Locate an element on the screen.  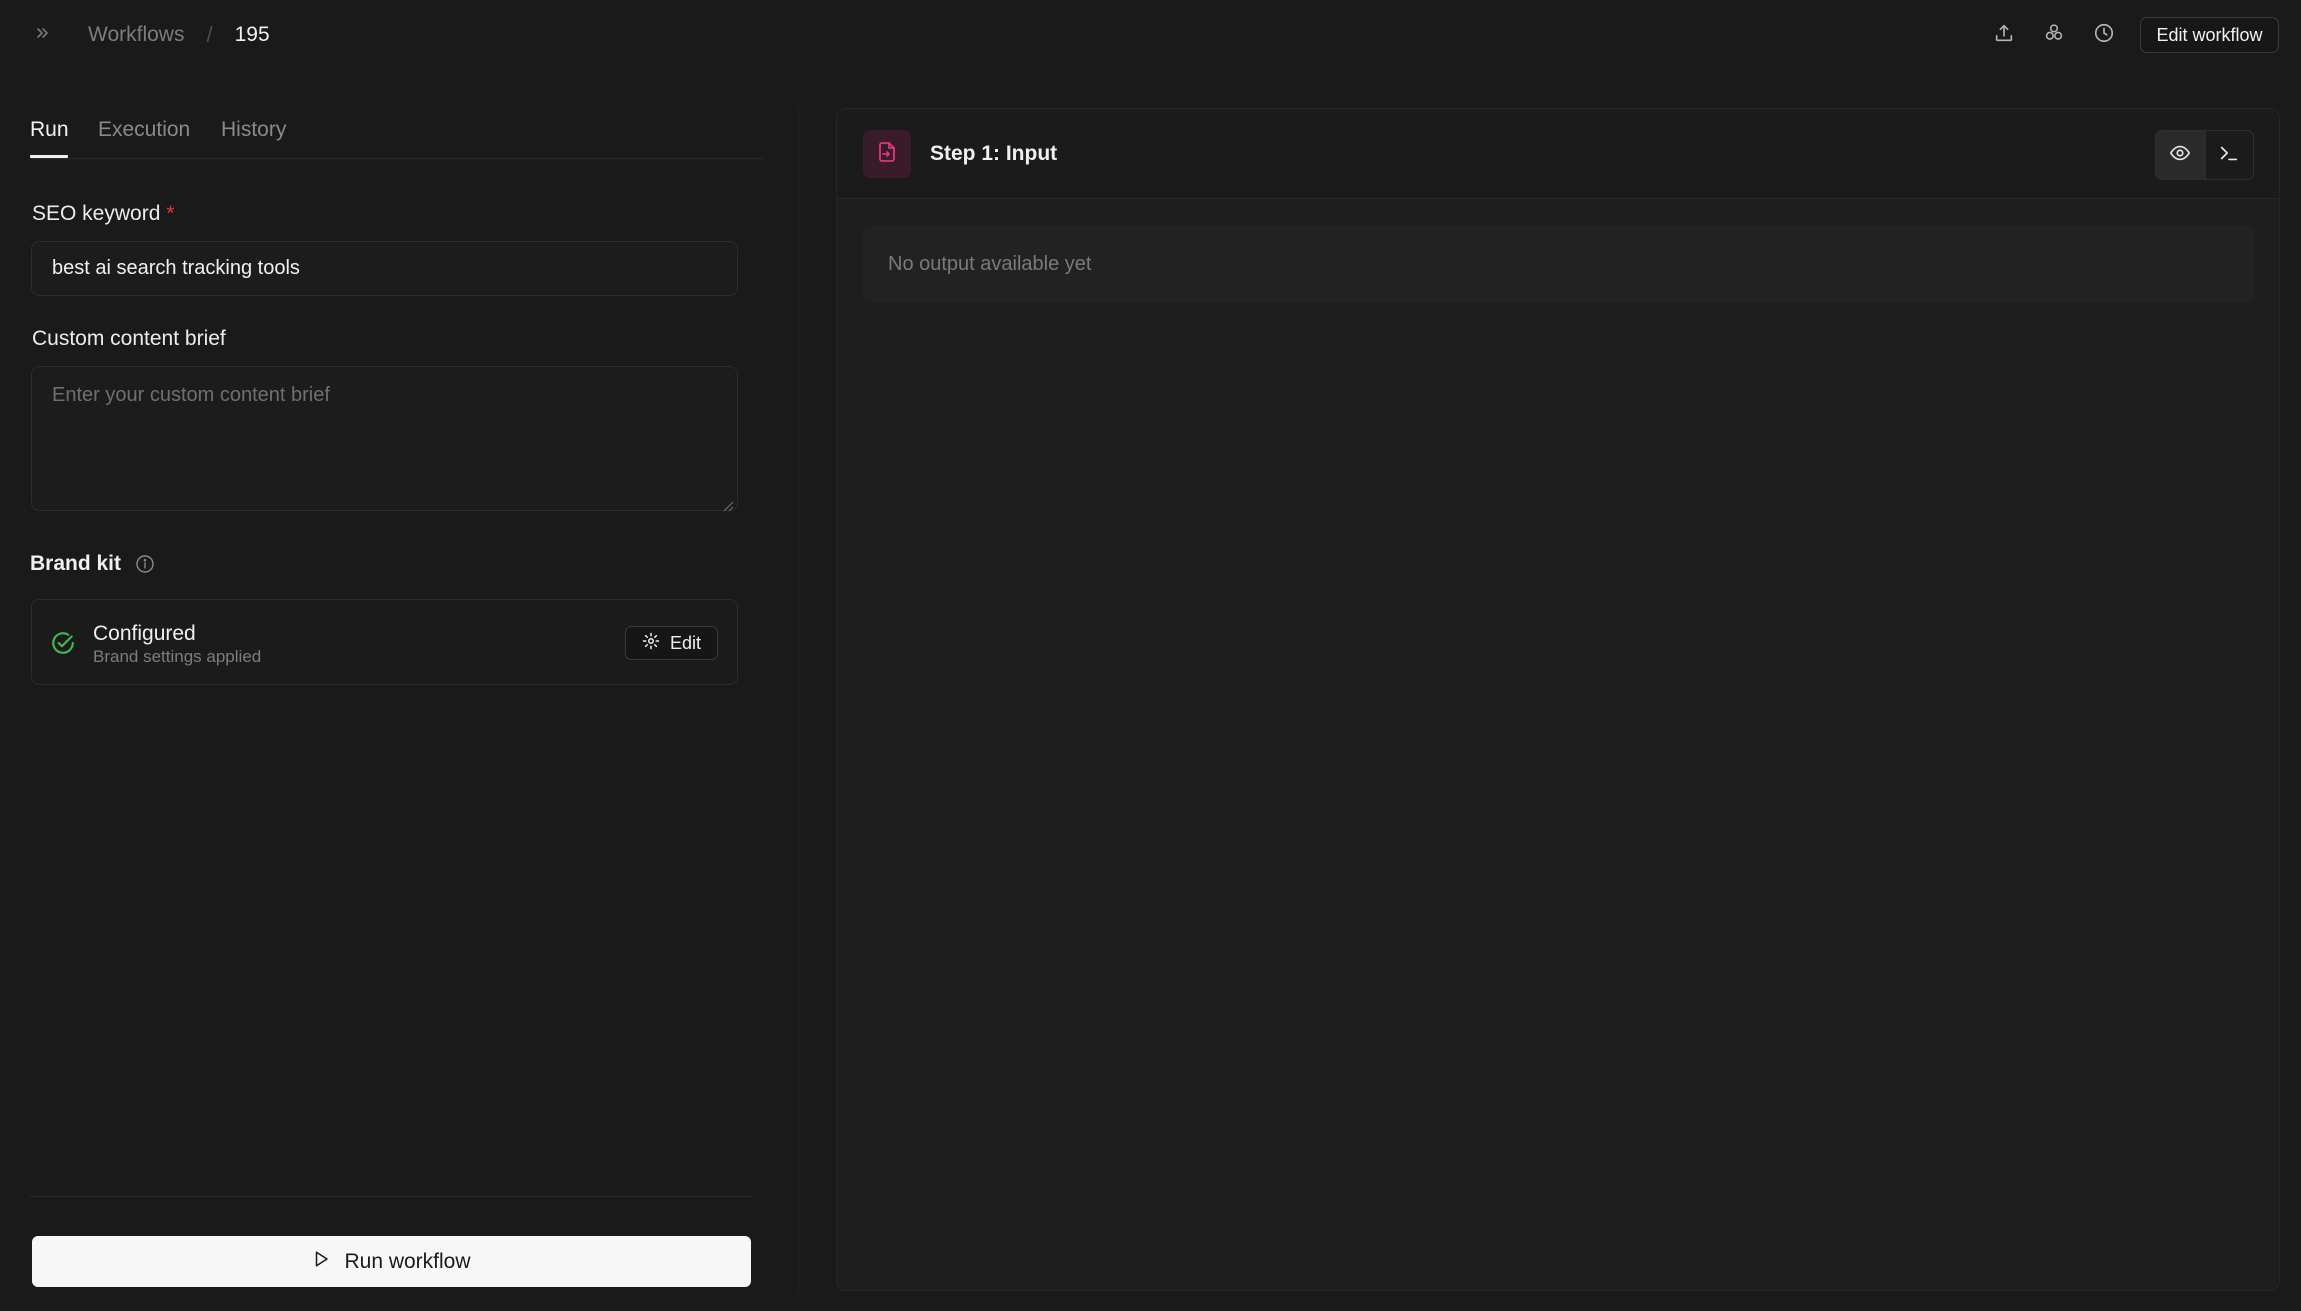
seo-keyword-value: best ai search tracking tools is located at coordinates (176, 268).